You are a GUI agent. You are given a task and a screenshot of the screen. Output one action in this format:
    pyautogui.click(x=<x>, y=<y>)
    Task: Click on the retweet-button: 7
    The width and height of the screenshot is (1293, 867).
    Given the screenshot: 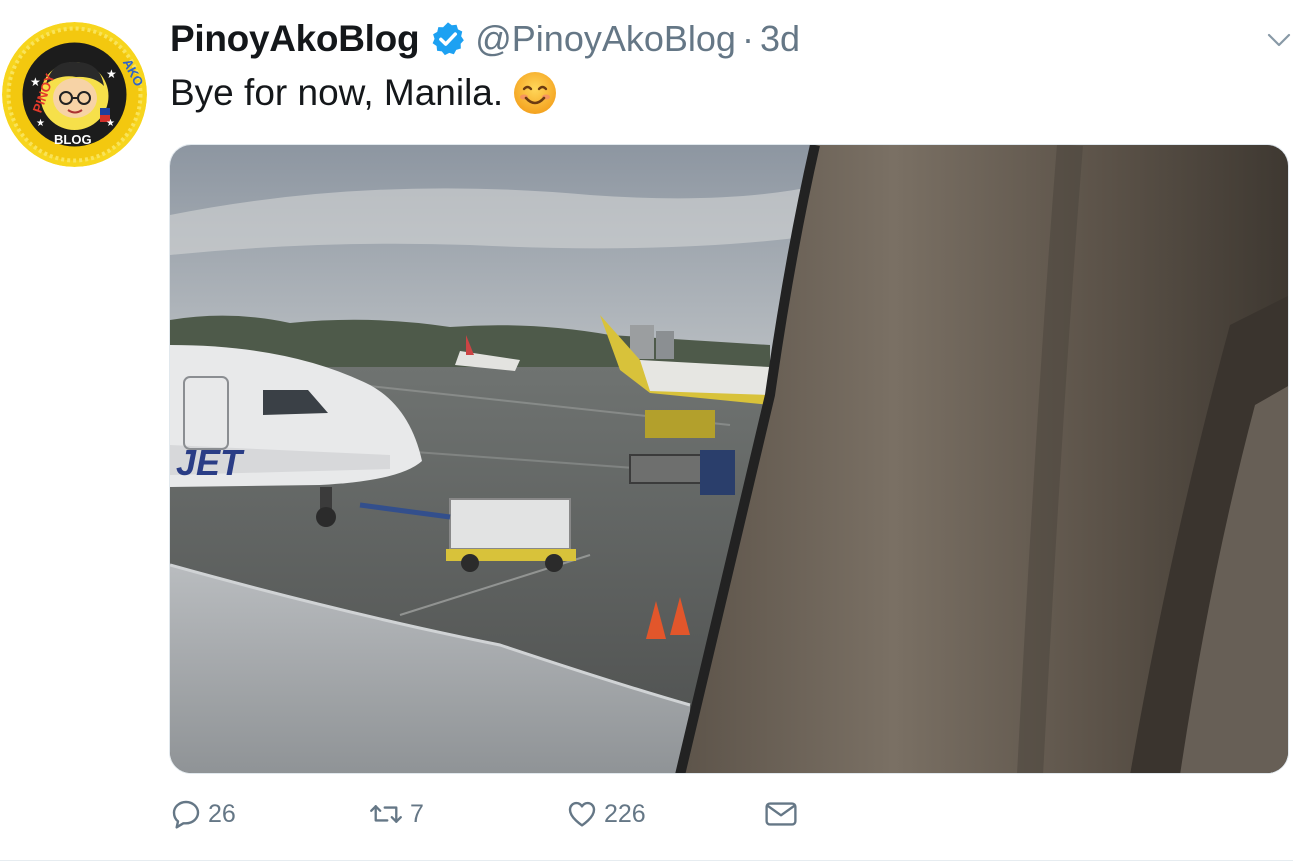 What is the action you would take?
    pyautogui.click(x=396, y=814)
    